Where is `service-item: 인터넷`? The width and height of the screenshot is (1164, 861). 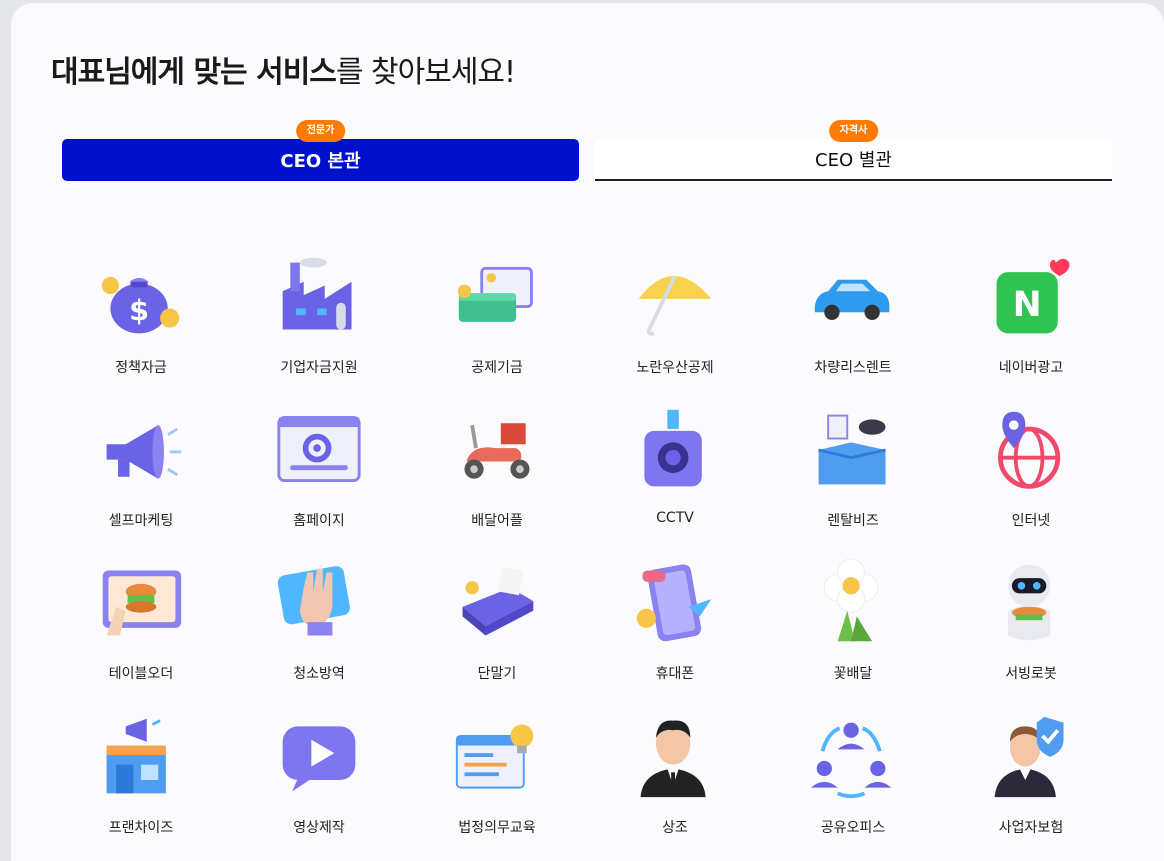
service-item: 인터넷 is located at coordinates (1031, 476).